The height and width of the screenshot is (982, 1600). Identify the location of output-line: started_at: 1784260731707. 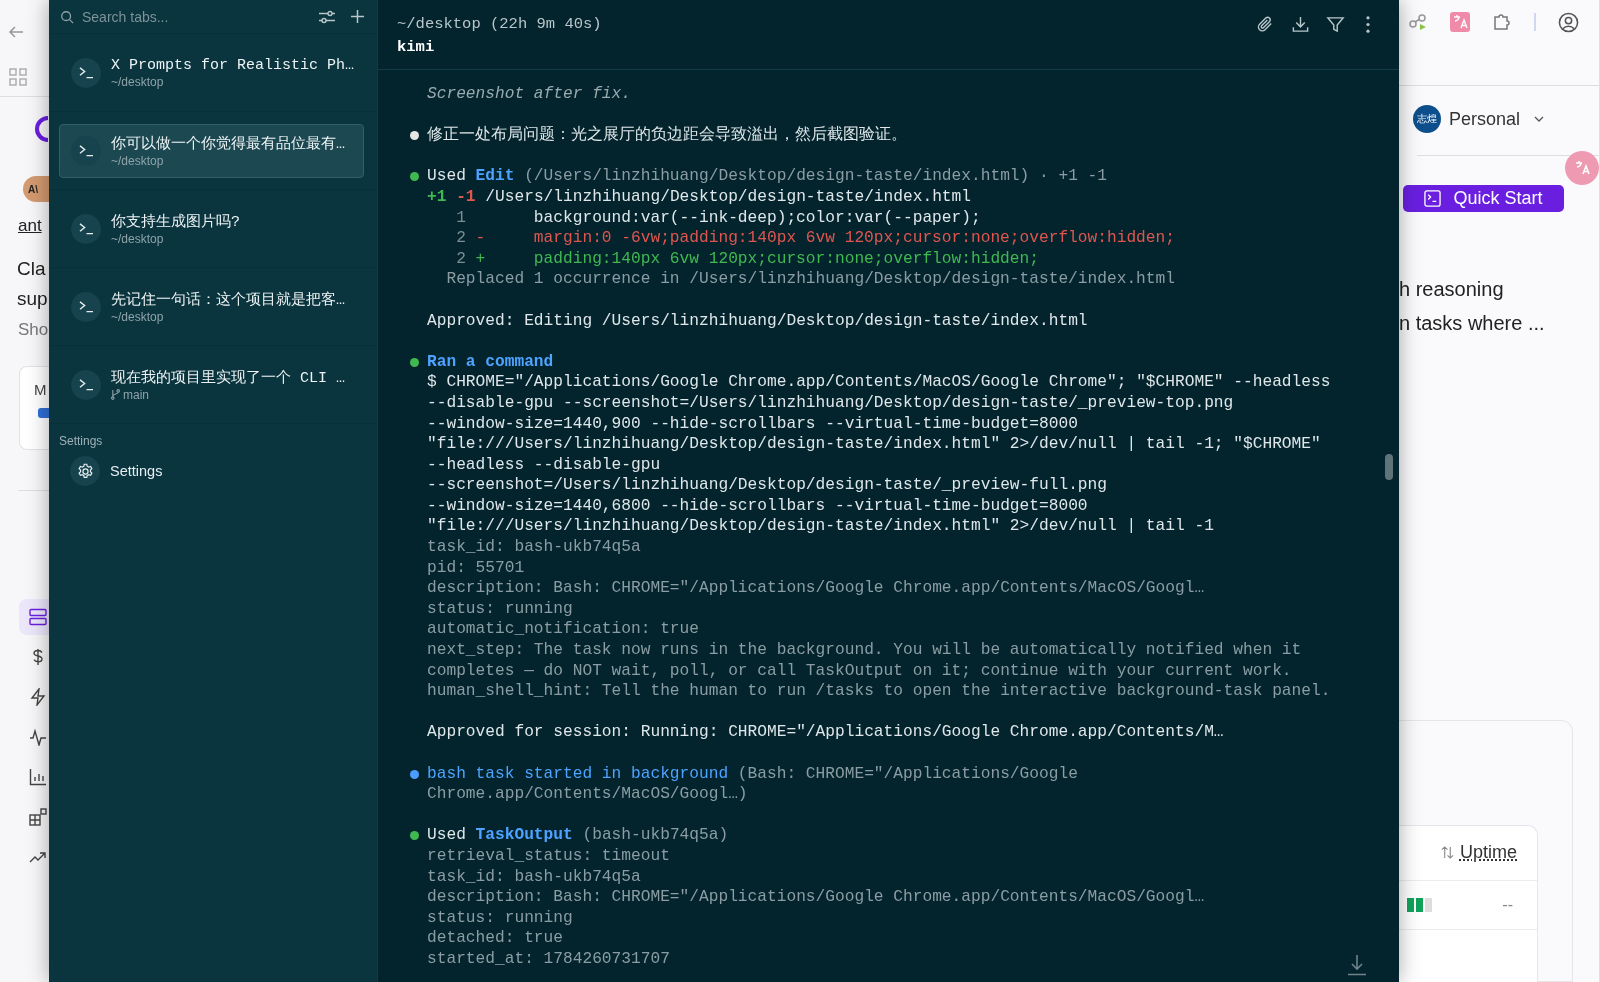
(548, 959).